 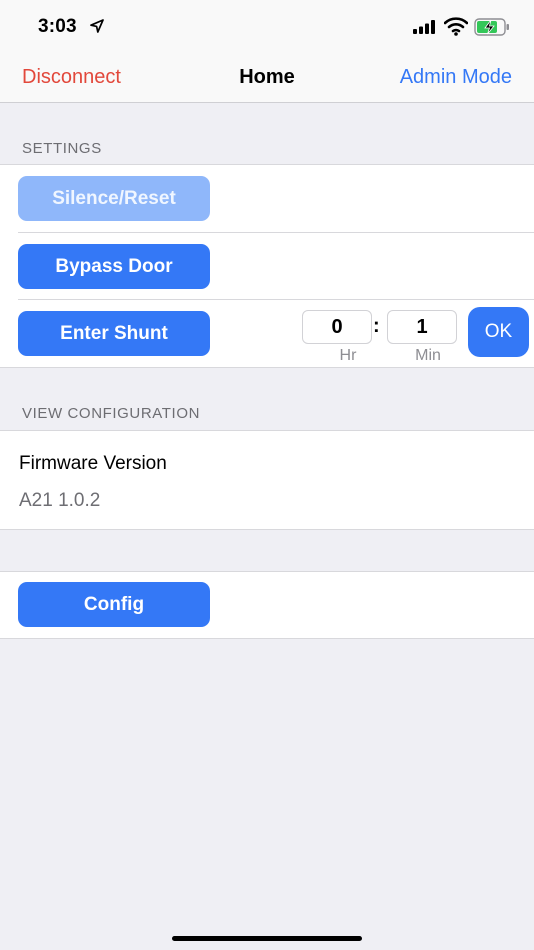 I want to click on navigation-bar: Disconnect Home Admin Mode, so click(x=267, y=76).